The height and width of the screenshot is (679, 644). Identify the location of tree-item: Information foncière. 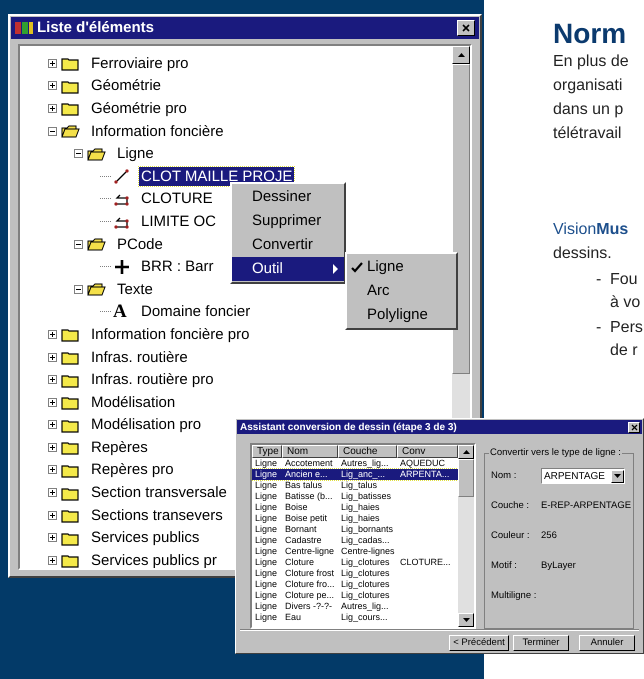
(157, 131).